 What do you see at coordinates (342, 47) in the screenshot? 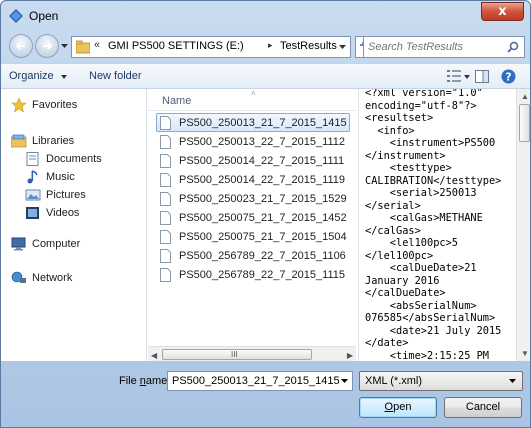
I see `address-dropdown-icon` at bounding box center [342, 47].